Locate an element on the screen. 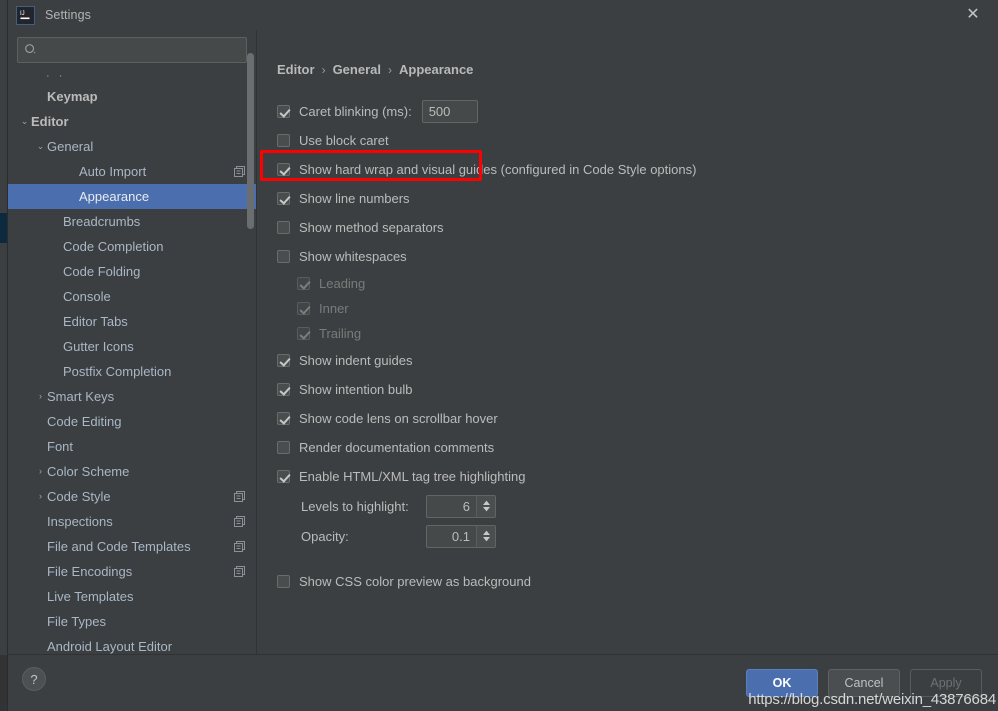 The height and width of the screenshot is (711, 998). svg-text: IJ is located at coordinates (22, 14).